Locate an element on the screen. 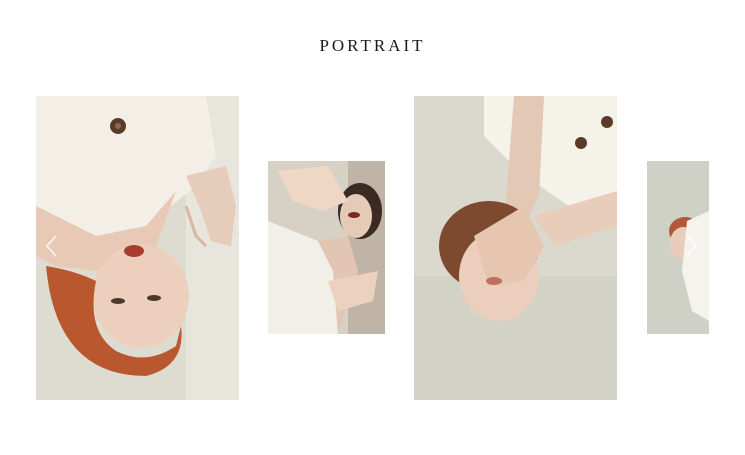  chevron-left-icon is located at coordinates (51, 246).